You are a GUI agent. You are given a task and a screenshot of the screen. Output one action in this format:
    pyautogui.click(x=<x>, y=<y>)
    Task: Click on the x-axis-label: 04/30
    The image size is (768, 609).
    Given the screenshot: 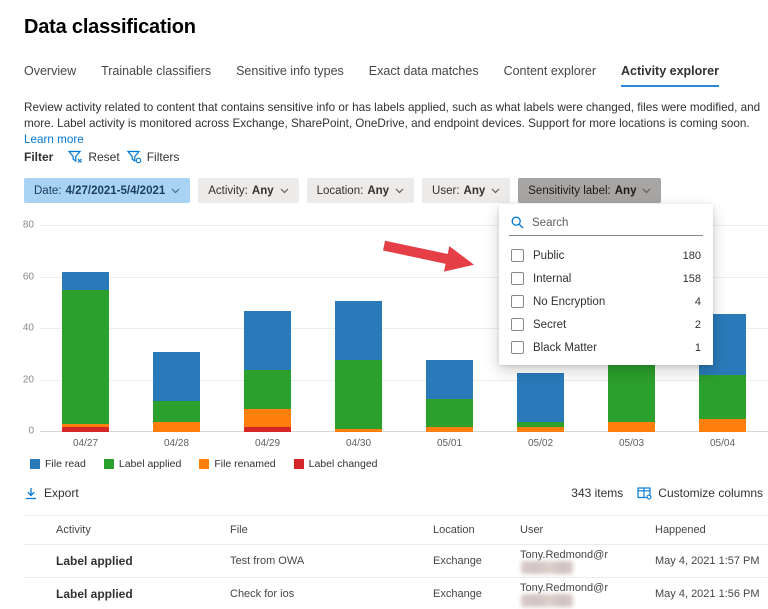 What is the action you would take?
    pyautogui.click(x=358, y=443)
    